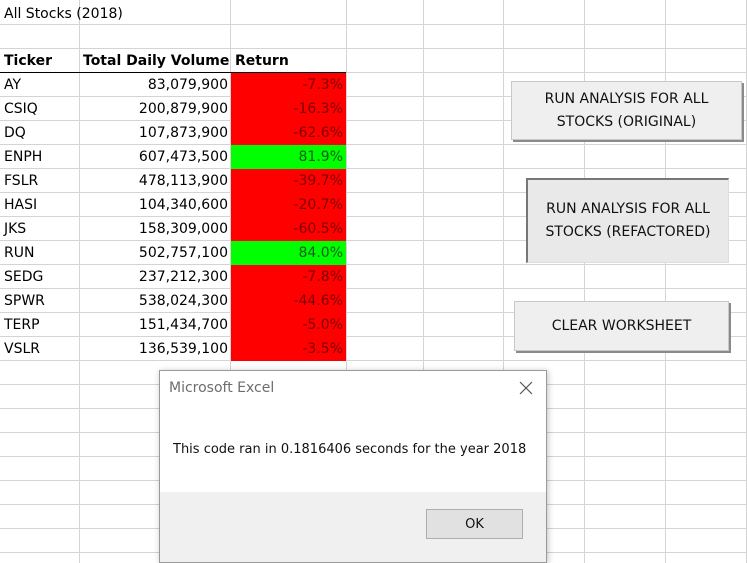 The width and height of the screenshot is (747, 563). What do you see at coordinates (626, 121) in the screenshot?
I see `run-original-line2: STOCKS (ORIGINAL)` at bounding box center [626, 121].